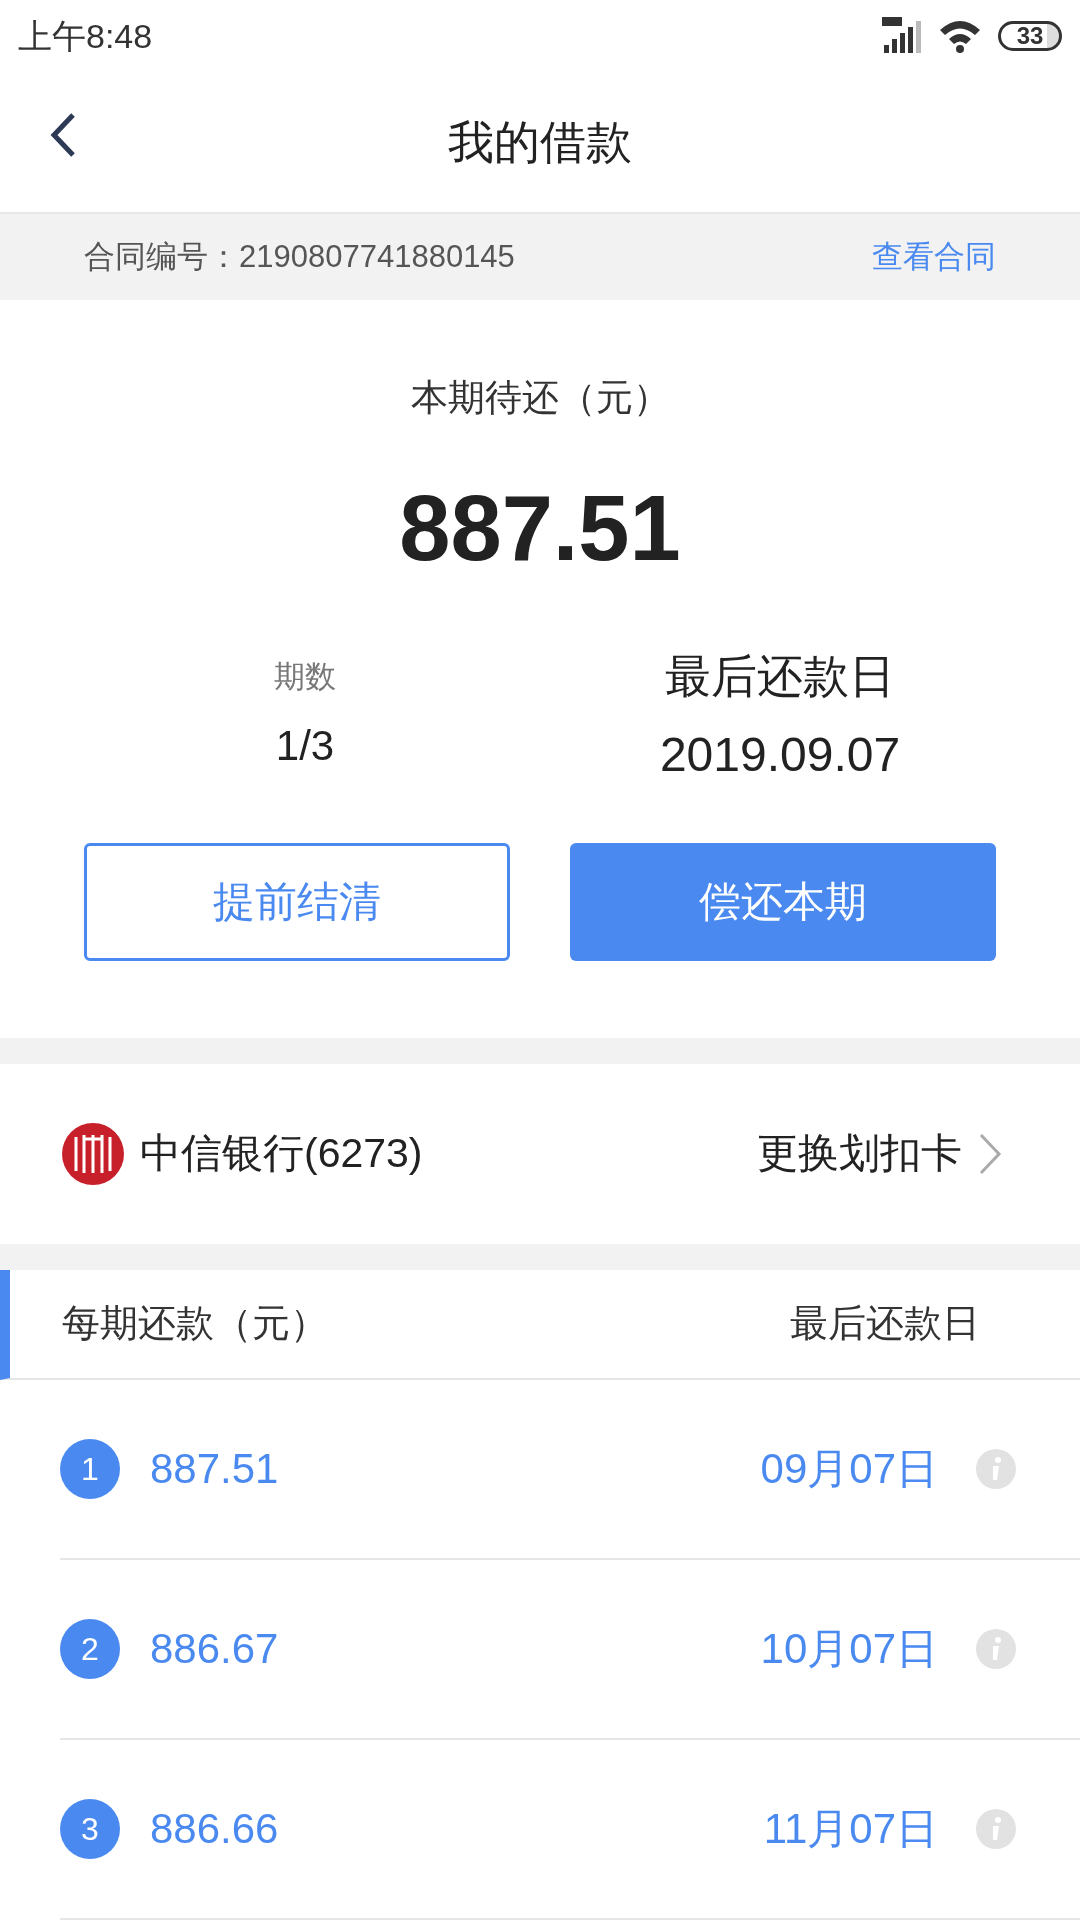  I want to click on back-button, so click(63, 135).